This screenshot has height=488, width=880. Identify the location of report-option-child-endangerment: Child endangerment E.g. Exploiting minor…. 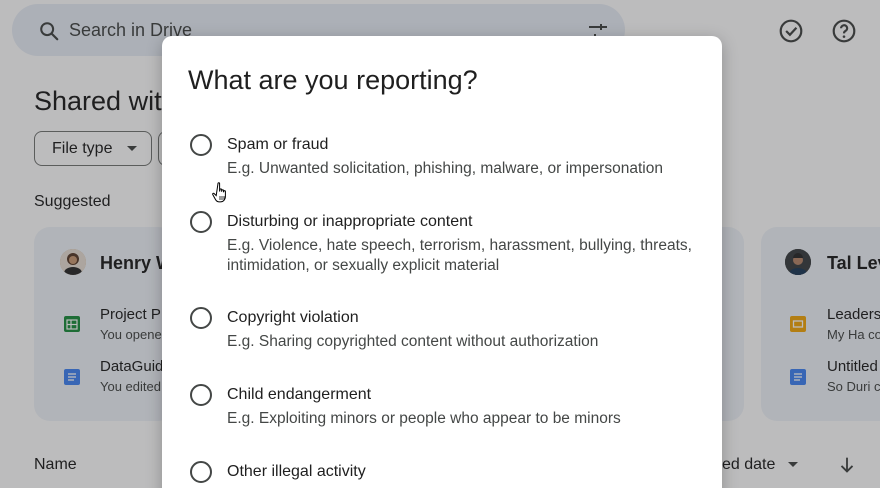
(448, 409).